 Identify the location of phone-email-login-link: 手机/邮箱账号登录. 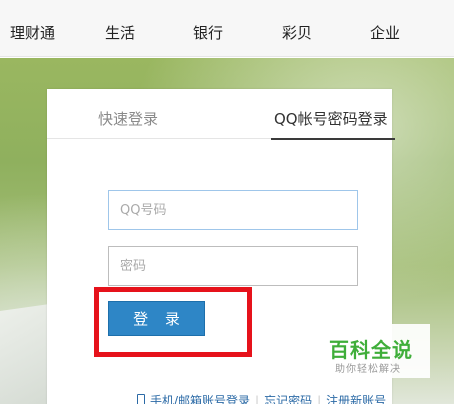
(193, 399).